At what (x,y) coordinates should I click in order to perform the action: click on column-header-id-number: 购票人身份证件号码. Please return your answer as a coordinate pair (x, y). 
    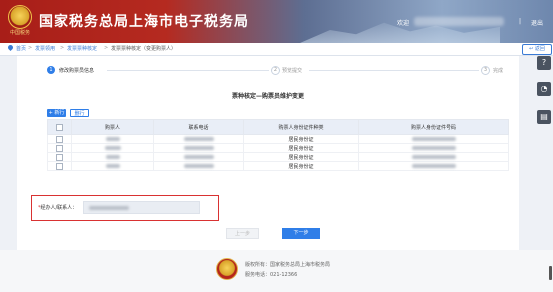
    Looking at the image, I should click on (433, 127).